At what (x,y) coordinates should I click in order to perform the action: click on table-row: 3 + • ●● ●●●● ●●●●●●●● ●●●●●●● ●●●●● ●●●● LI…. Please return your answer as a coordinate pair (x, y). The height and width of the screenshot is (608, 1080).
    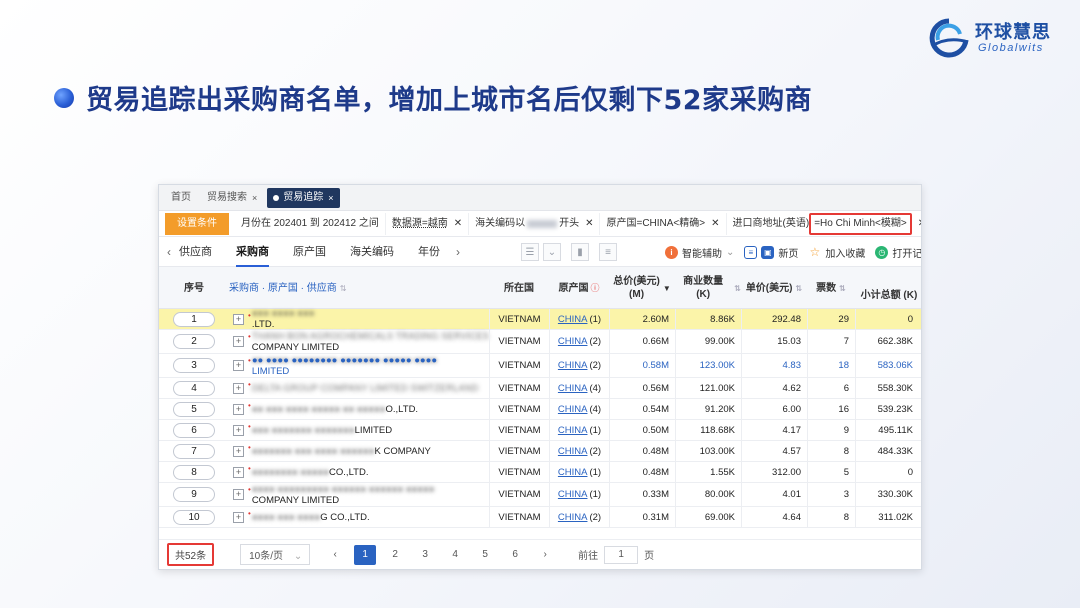
    Looking at the image, I should click on (540, 366).